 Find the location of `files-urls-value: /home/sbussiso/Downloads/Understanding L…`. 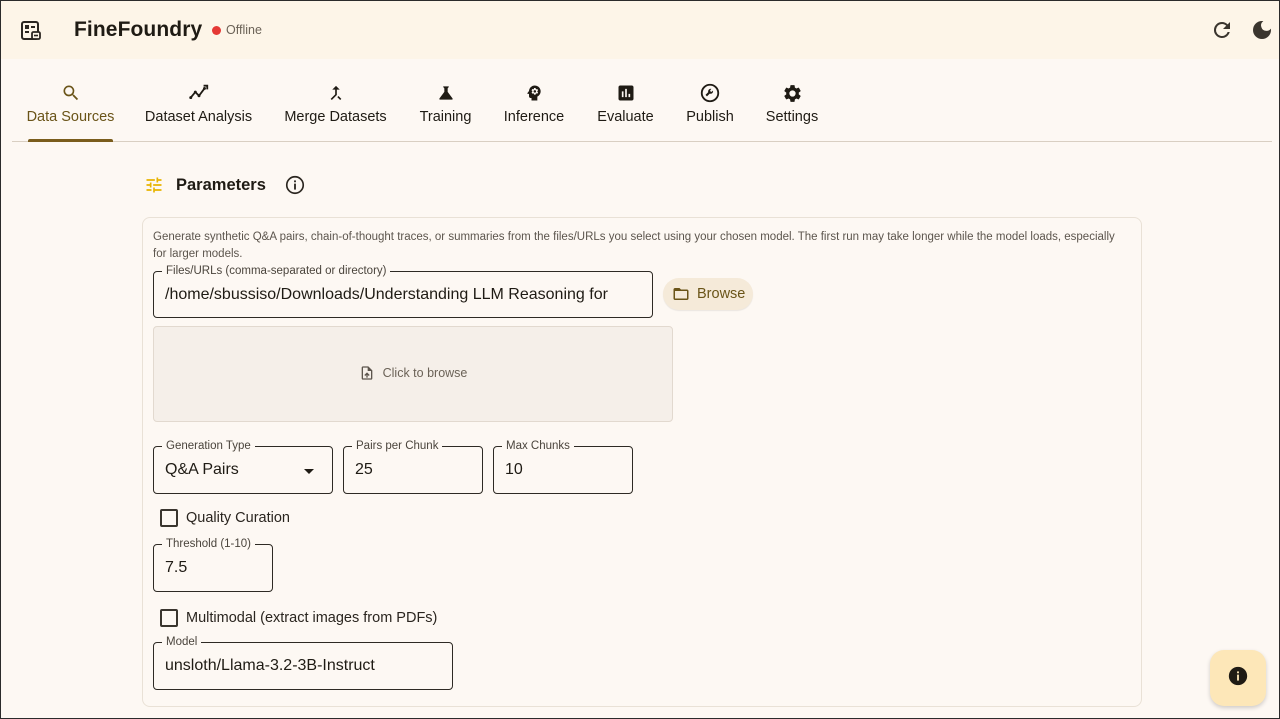

files-urls-value: /home/sbussiso/Downloads/Understanding L… is located at coordinates (386, 294).